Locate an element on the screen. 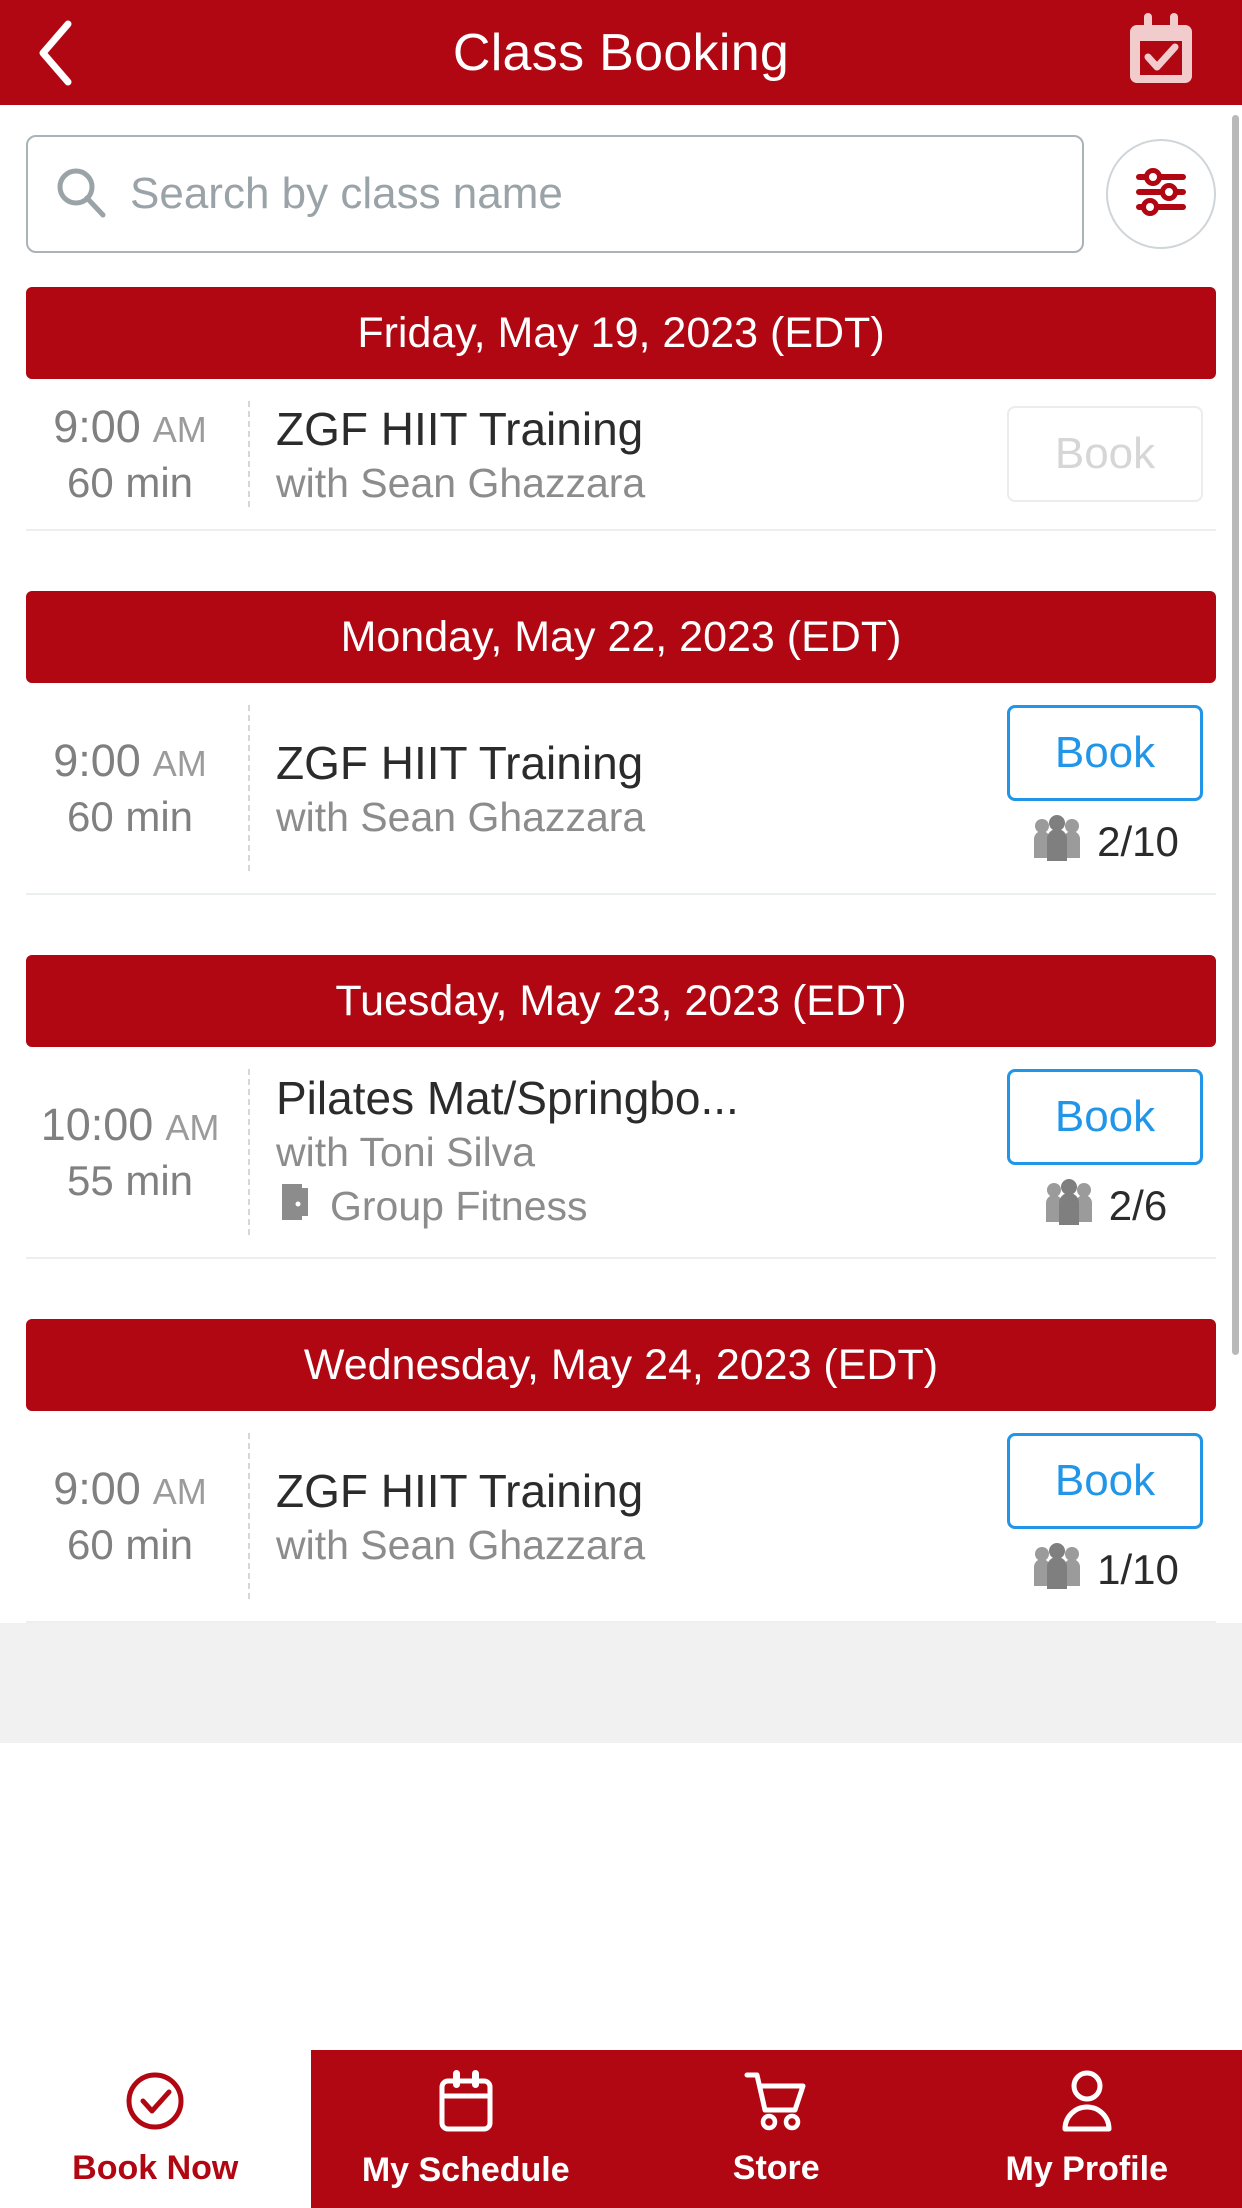 The image size is (1242, 2208). tab-my-profile: My Profile is located at coordinates (1086, 2129).